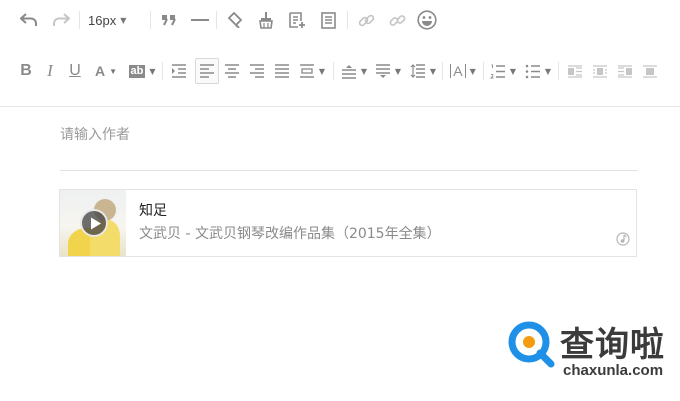  I want to click on indent-icon, so click(179, 71).